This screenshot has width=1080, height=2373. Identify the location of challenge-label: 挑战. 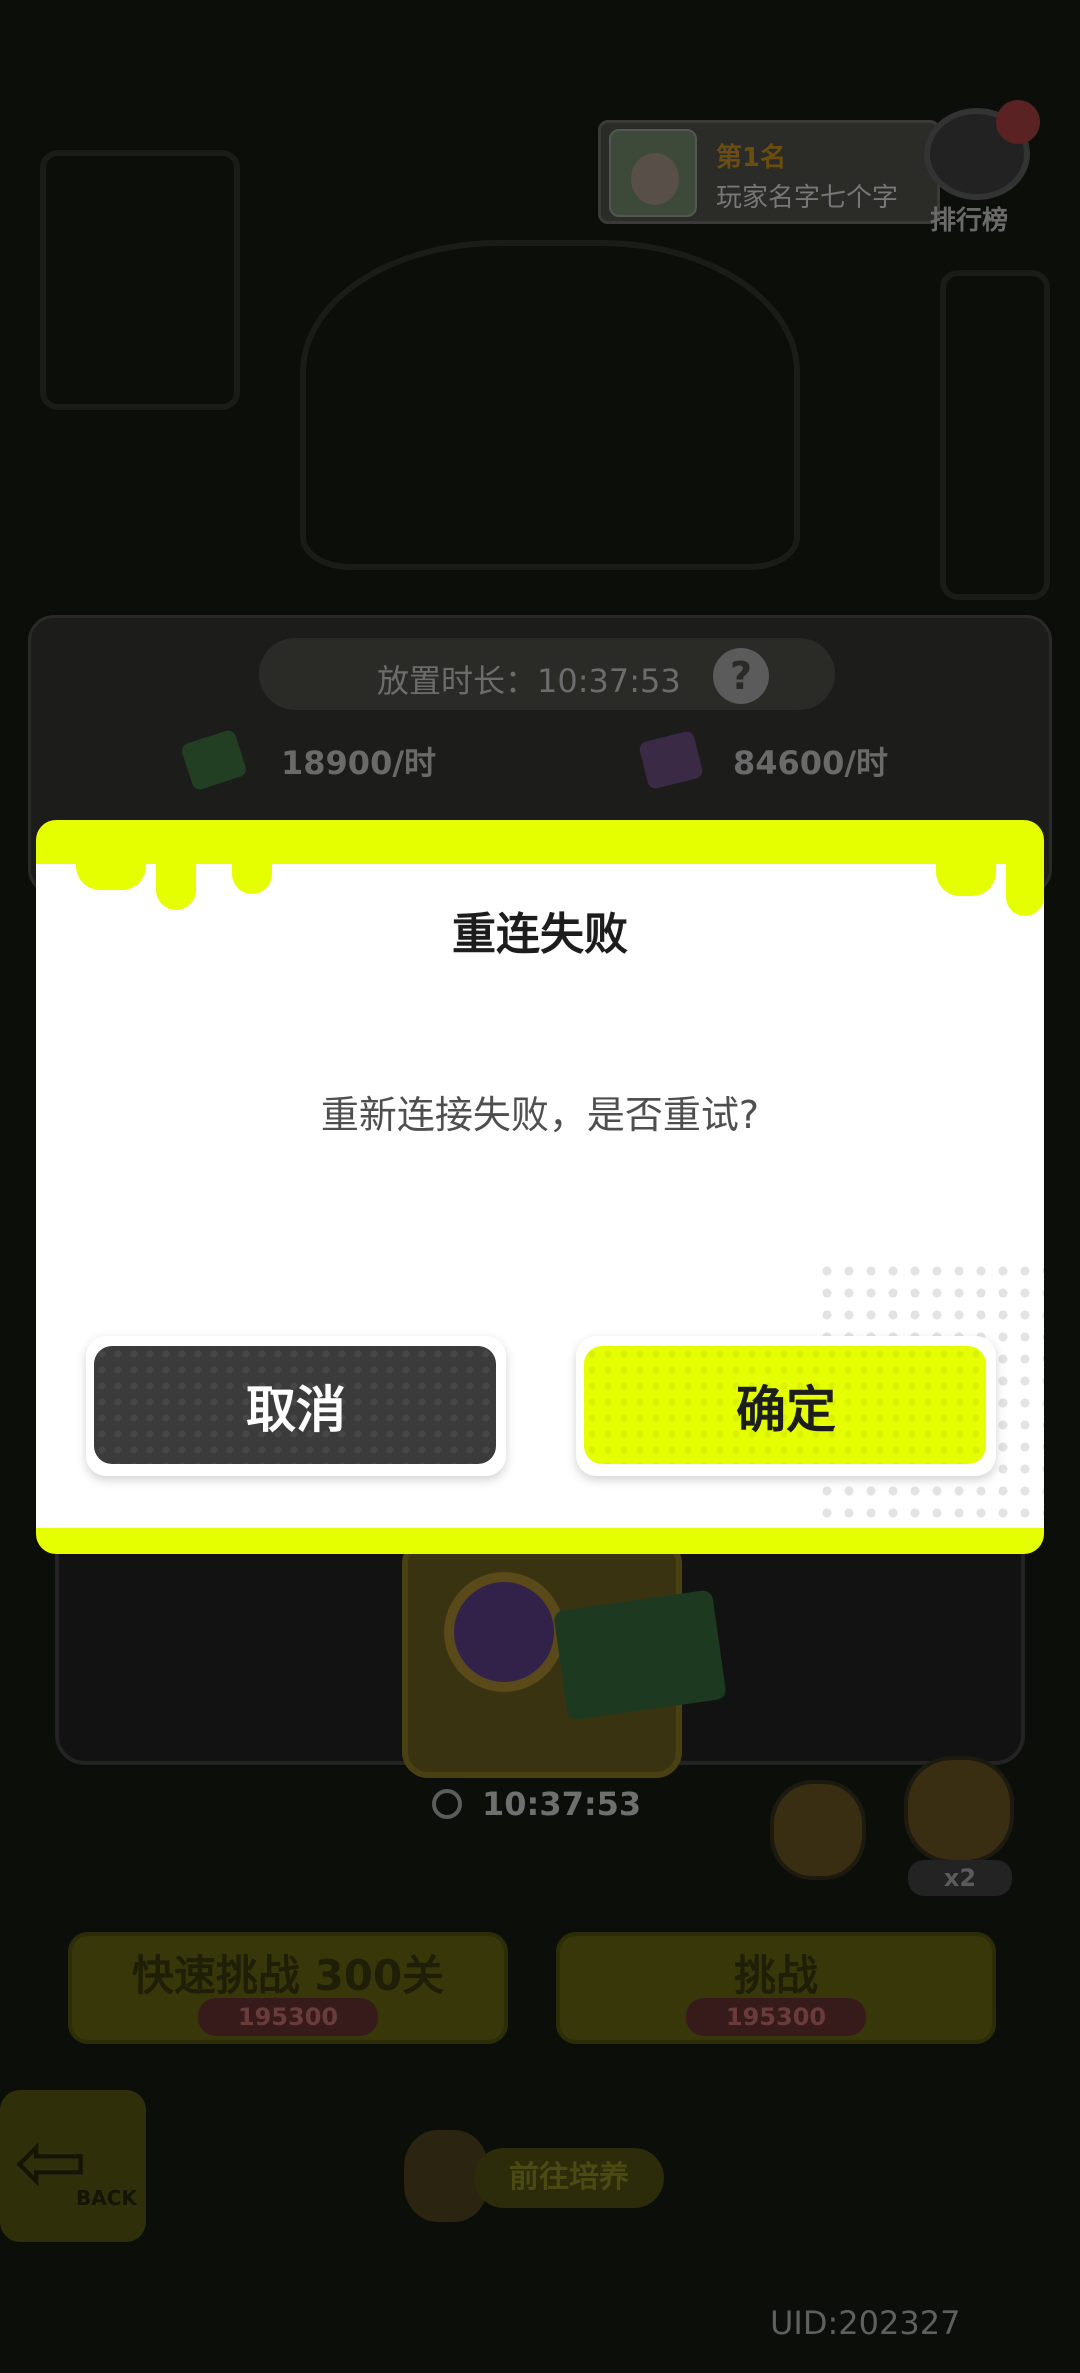
(775, 1975).